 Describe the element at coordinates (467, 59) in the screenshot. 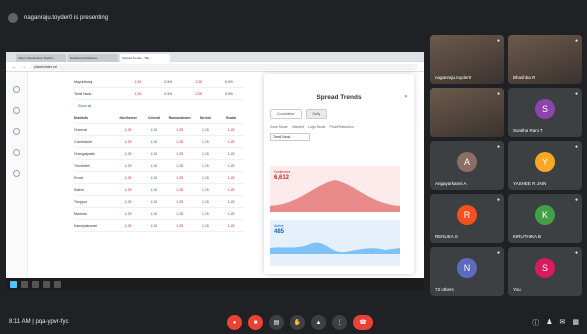

I see `participant-tile: ● naganraju.toyder0` at that location.